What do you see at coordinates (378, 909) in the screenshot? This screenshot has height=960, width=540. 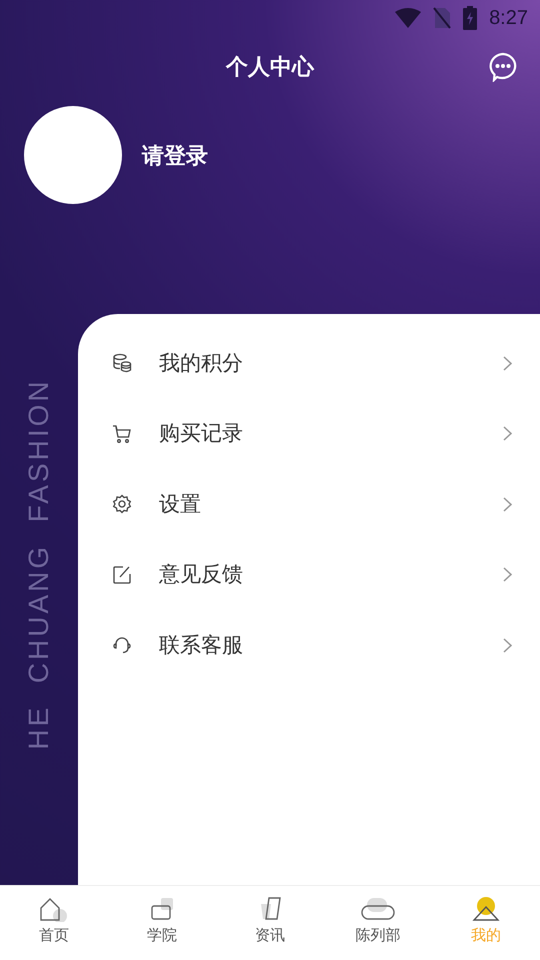 I see `capsule-icon` at bounding box center [378, 909].